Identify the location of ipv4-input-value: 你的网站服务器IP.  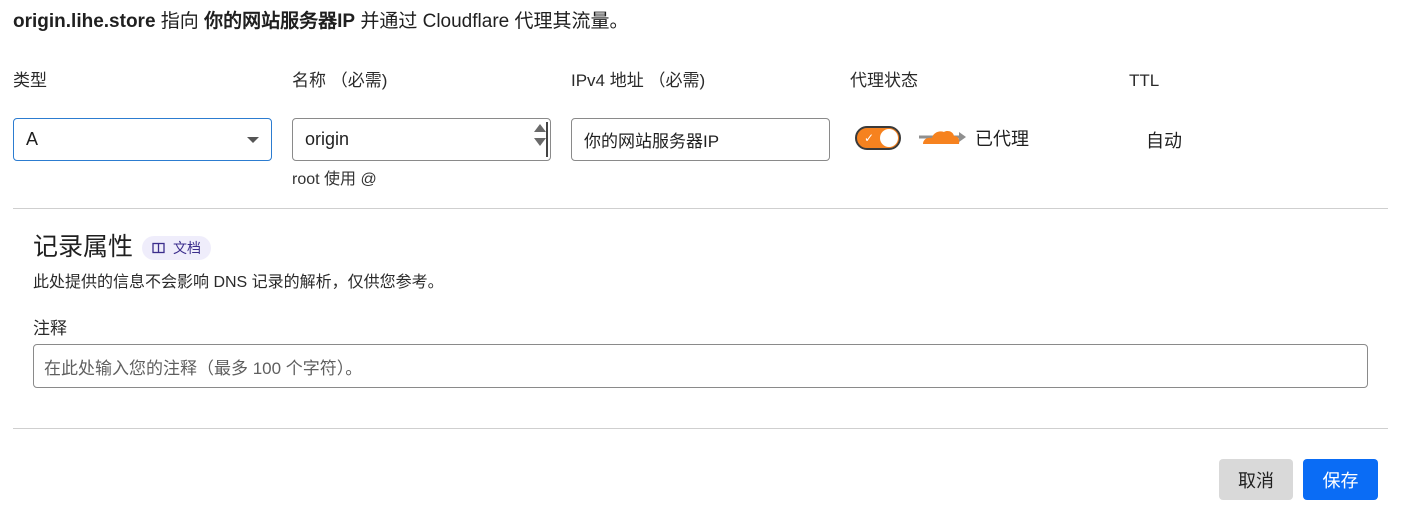
(652, 141).